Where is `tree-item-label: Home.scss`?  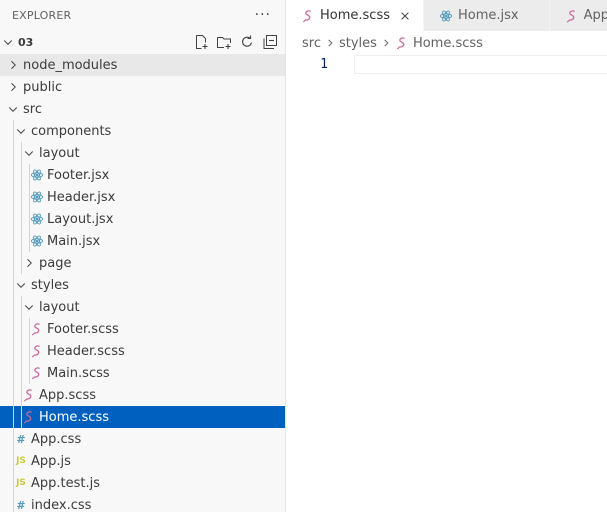 tree-item-label: Home.scss is located at coordinates (74, 417).